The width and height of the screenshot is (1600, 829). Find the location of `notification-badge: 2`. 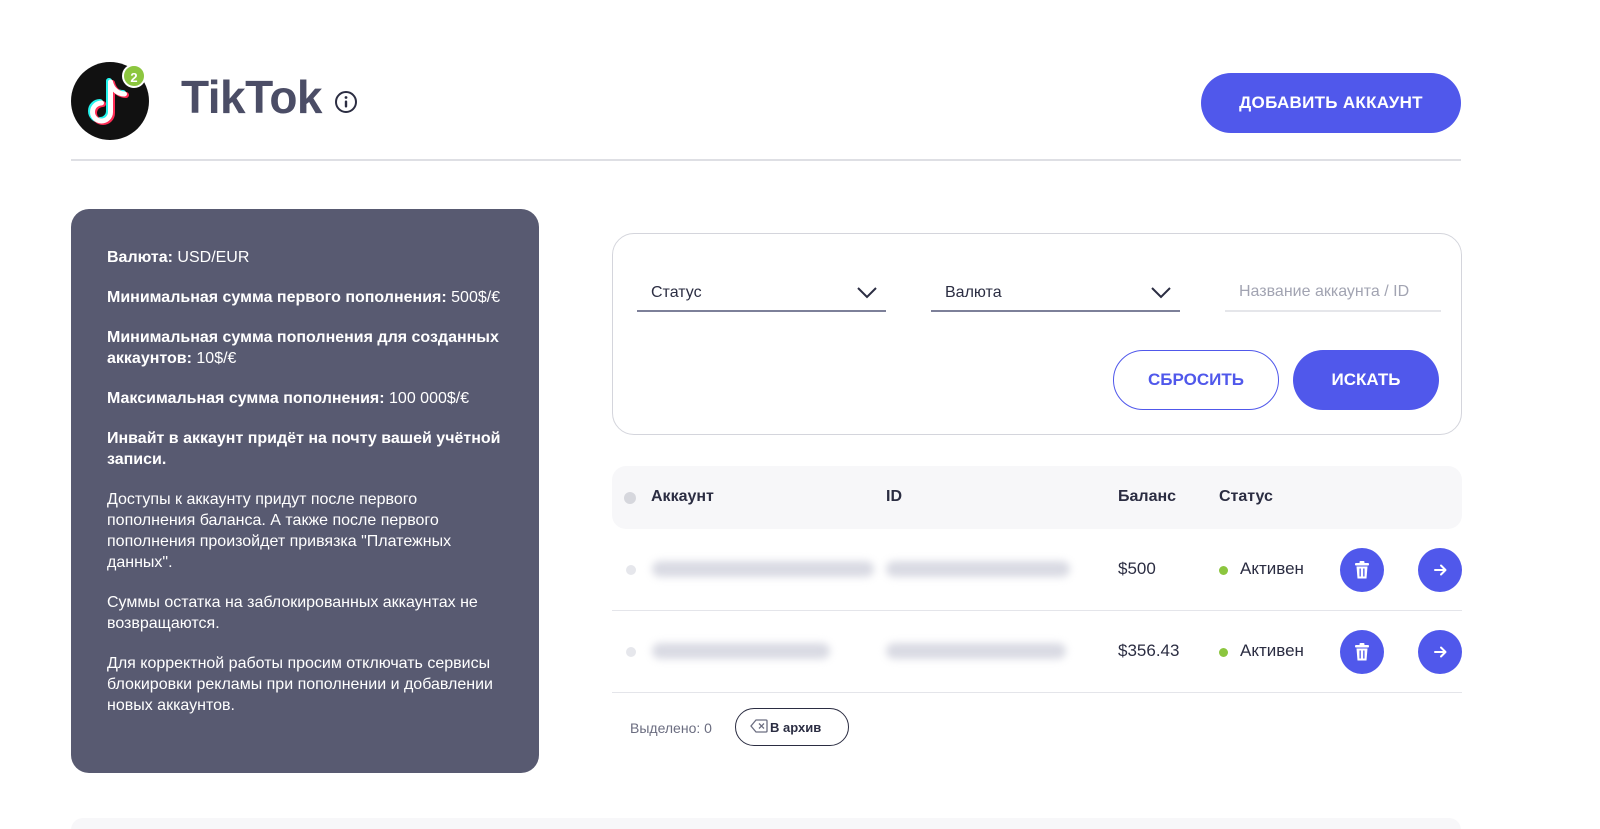

notification-badge: 2 is located at coordinates (134, 76).